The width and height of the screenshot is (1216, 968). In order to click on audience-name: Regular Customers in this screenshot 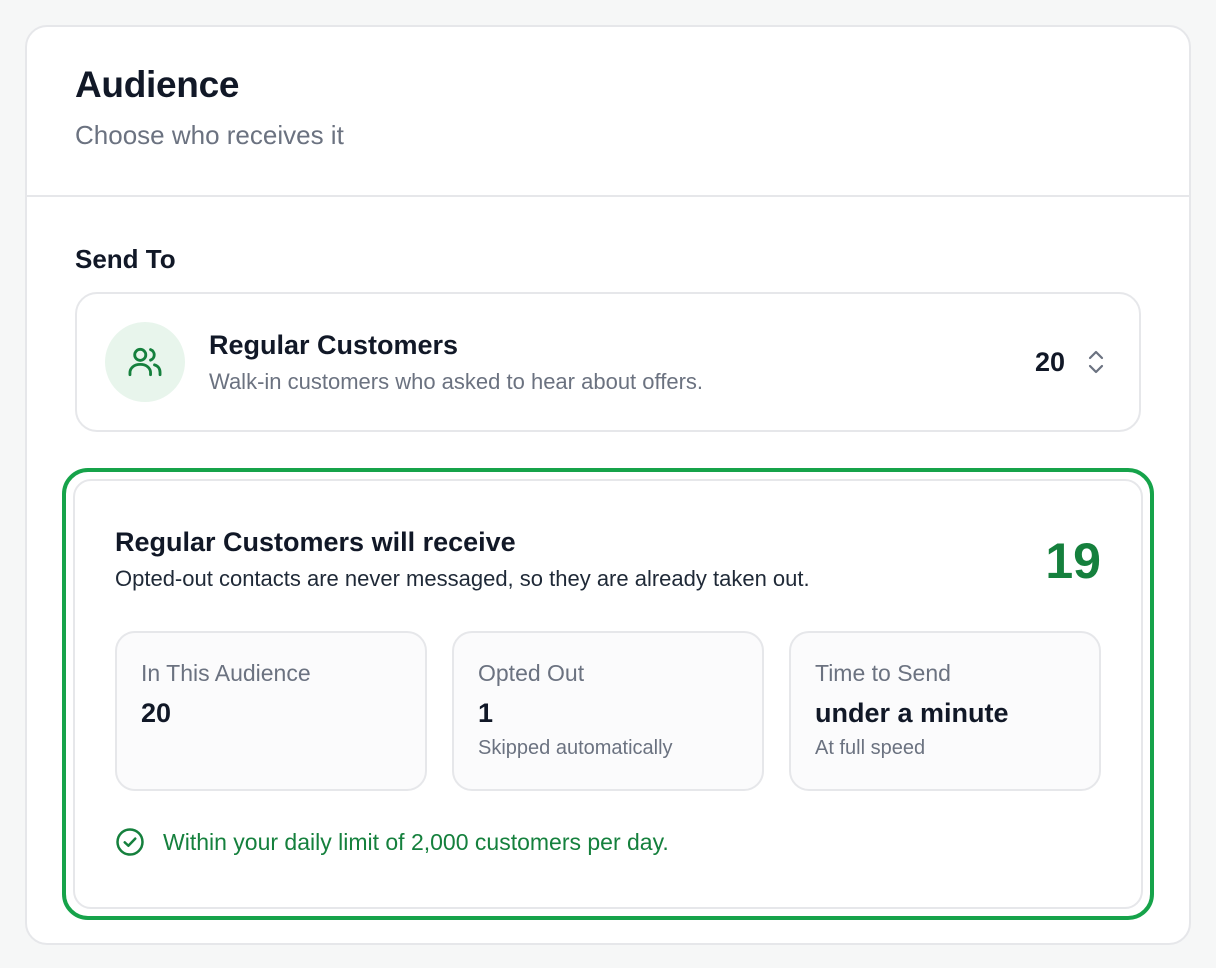, I will do `click(334, 345)`.